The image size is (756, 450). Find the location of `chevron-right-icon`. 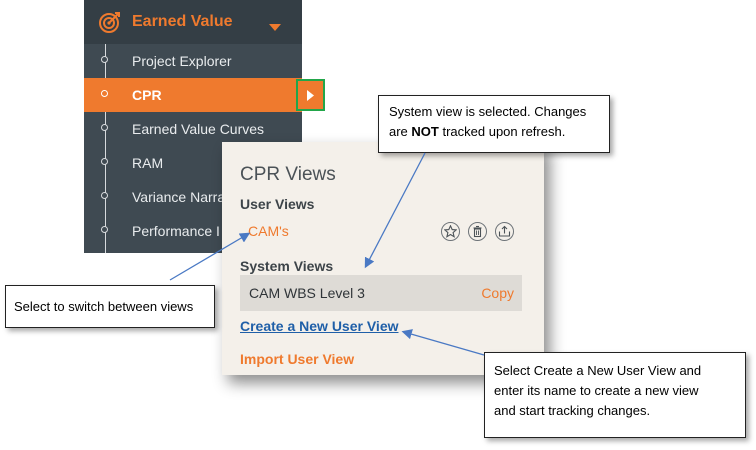

chevron-right-icon is located at coordinates (310, 95).